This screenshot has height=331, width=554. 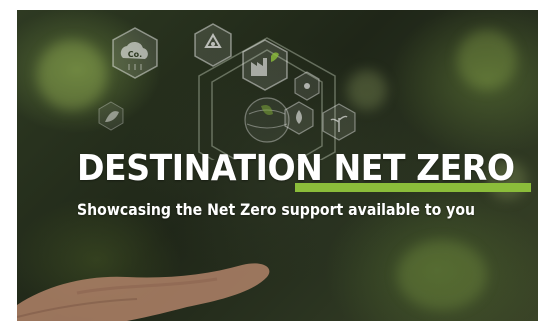 What do you see at coordinates (143, 292) in the screenshot?
I see `hand-image` at bounding box center [143, 292].